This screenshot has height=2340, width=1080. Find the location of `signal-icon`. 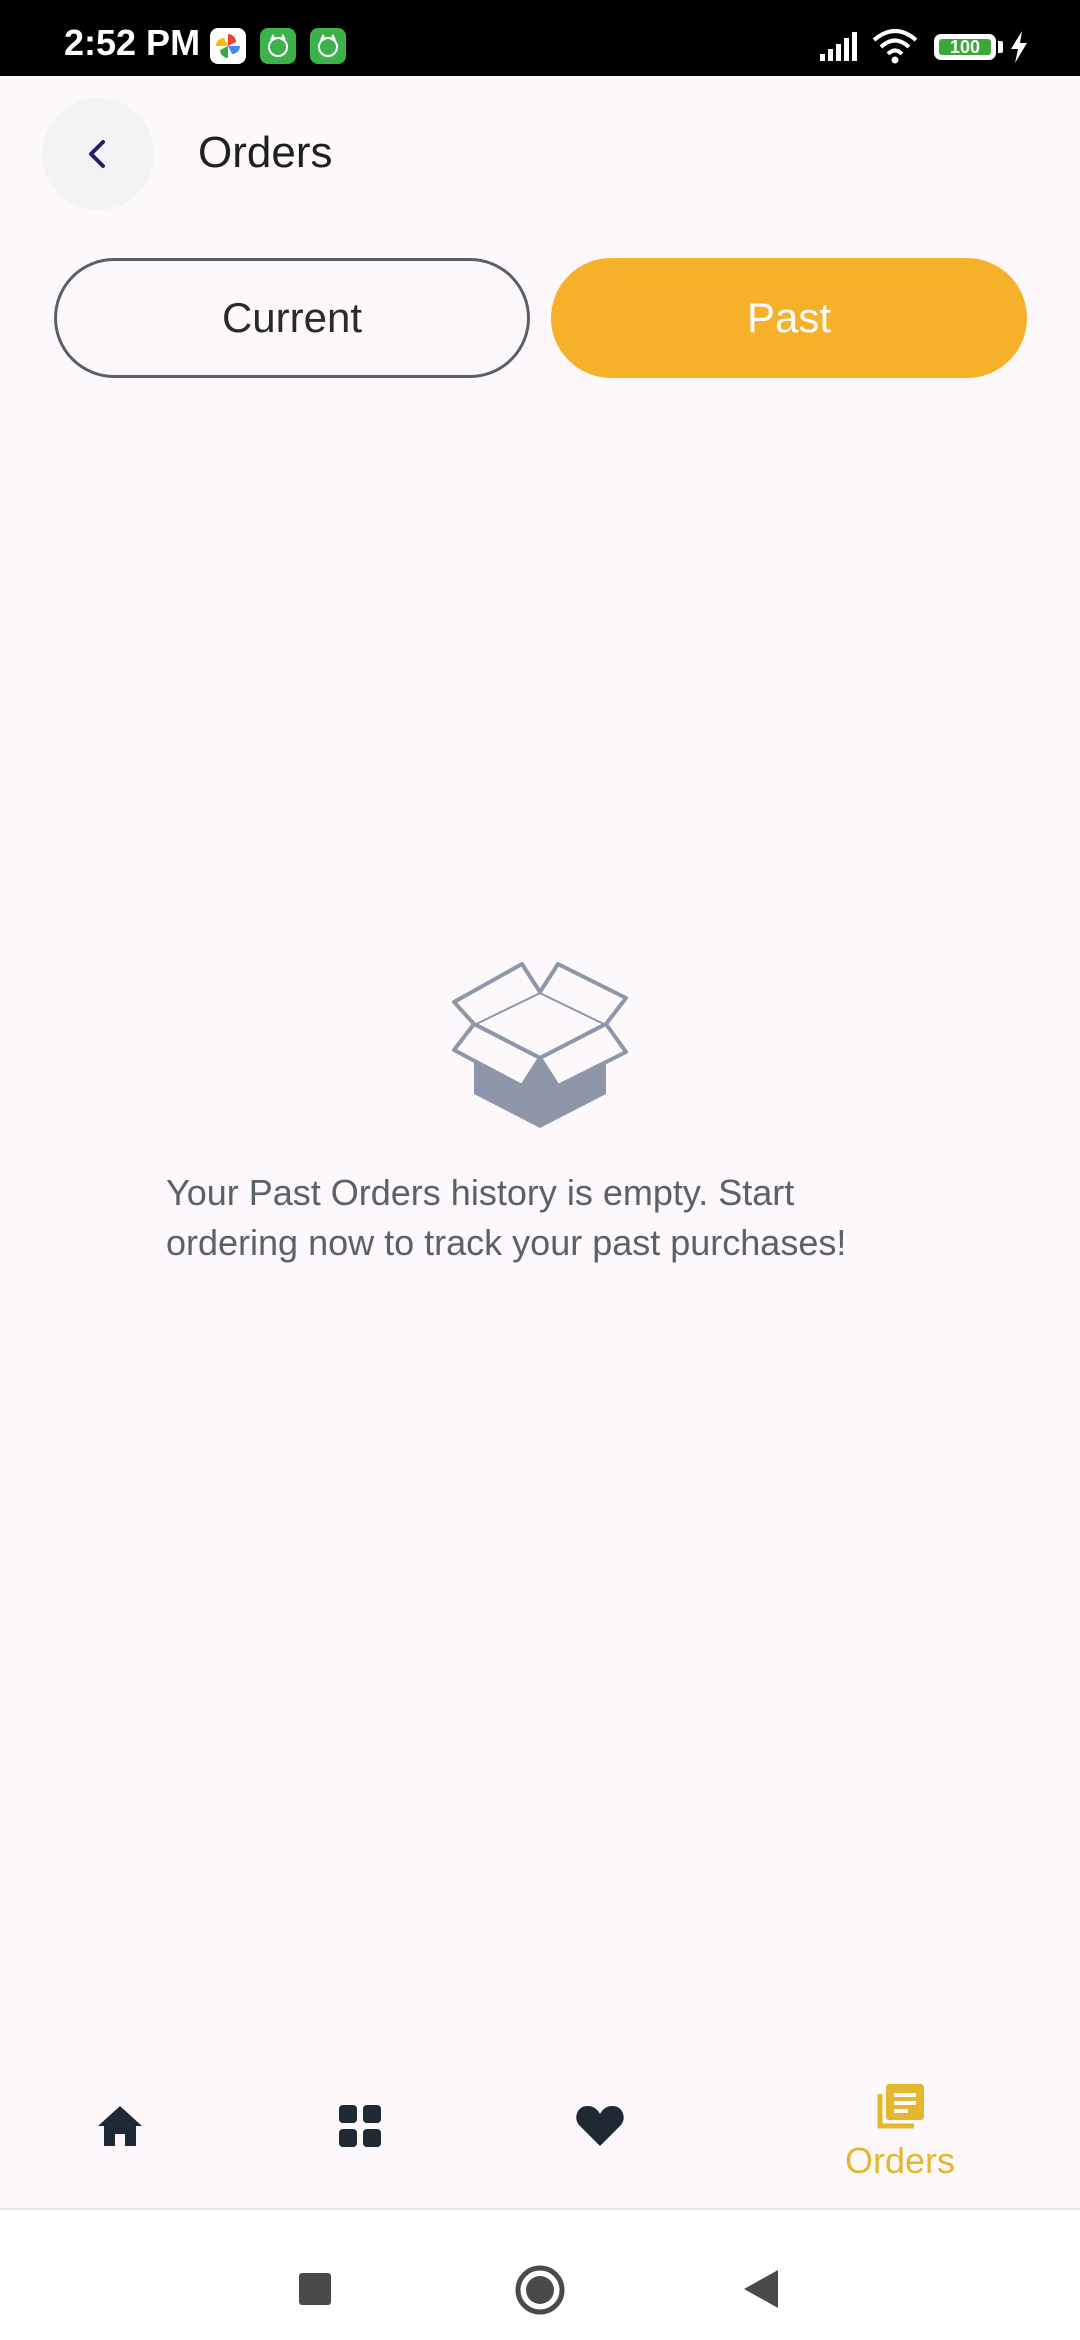

signal-icon is located at coordinates (838, 46).